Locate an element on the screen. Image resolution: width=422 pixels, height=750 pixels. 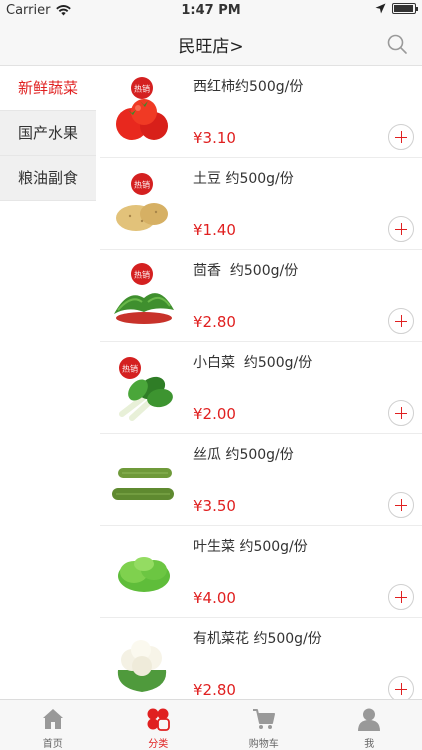
tab-label: 购物车 is located at coordinates (263, 744).